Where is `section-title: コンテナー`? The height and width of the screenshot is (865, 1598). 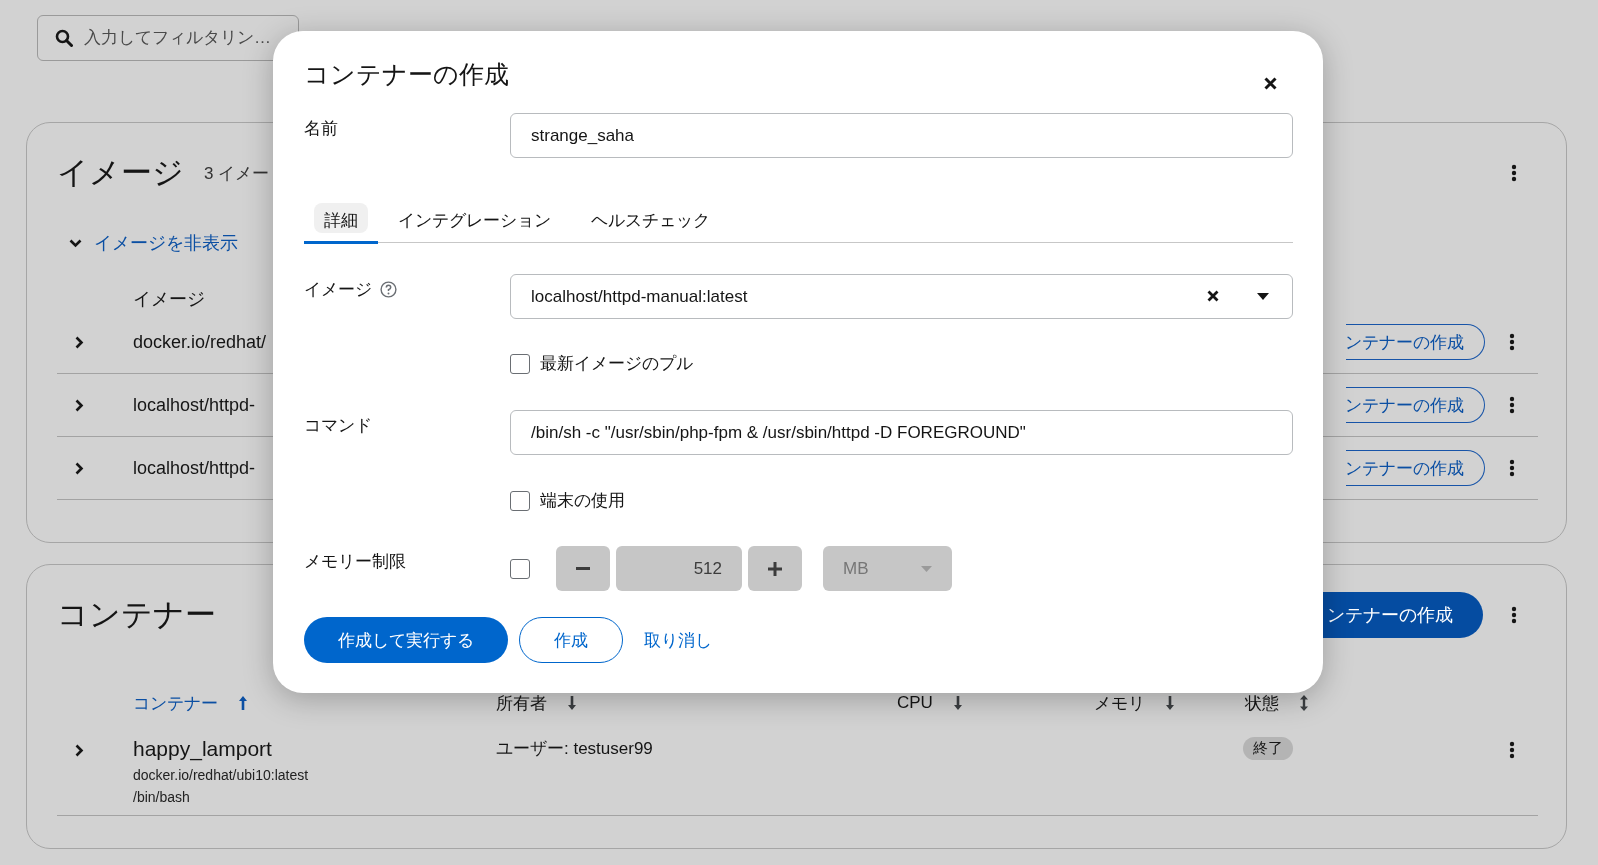 section-title: コンテナー is located at coordinates (136, 615).